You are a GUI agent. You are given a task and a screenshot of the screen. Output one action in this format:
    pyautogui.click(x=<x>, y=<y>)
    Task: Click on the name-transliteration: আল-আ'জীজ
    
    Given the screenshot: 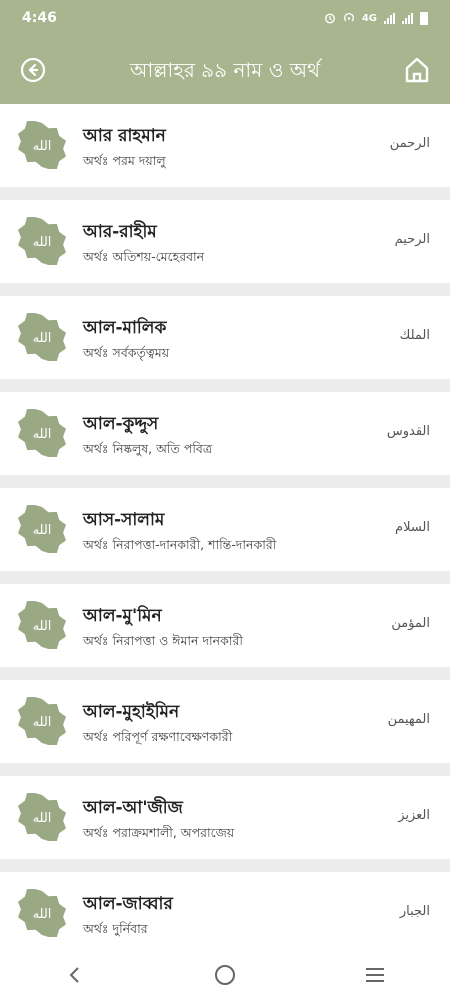 What is the action you would take?
    pyautogui.click(x=133, y=808)
    